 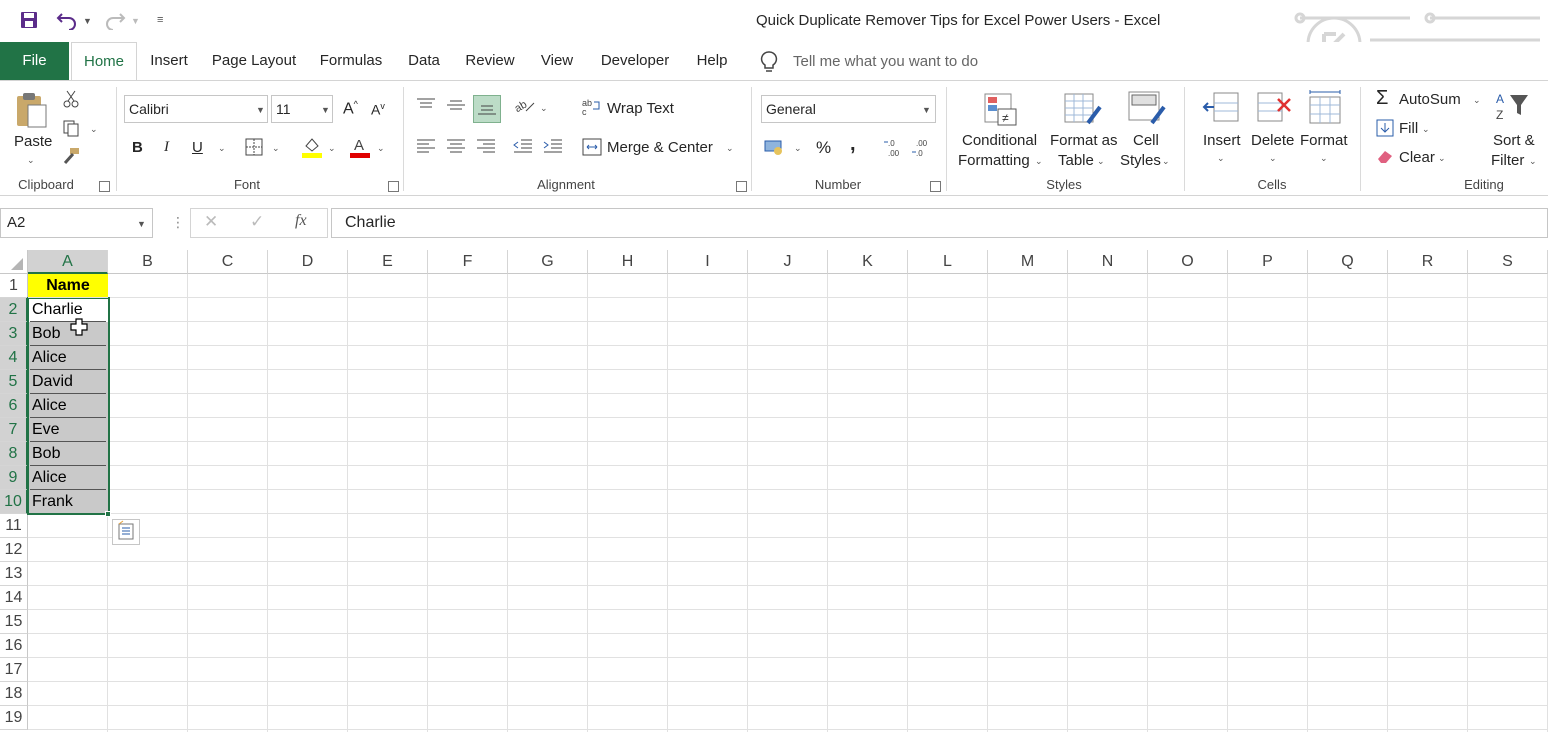 What do you see at coordinates (553, 145) in the screenshot?
I see `increase-indent-icon` at bounding box center [553, 145].